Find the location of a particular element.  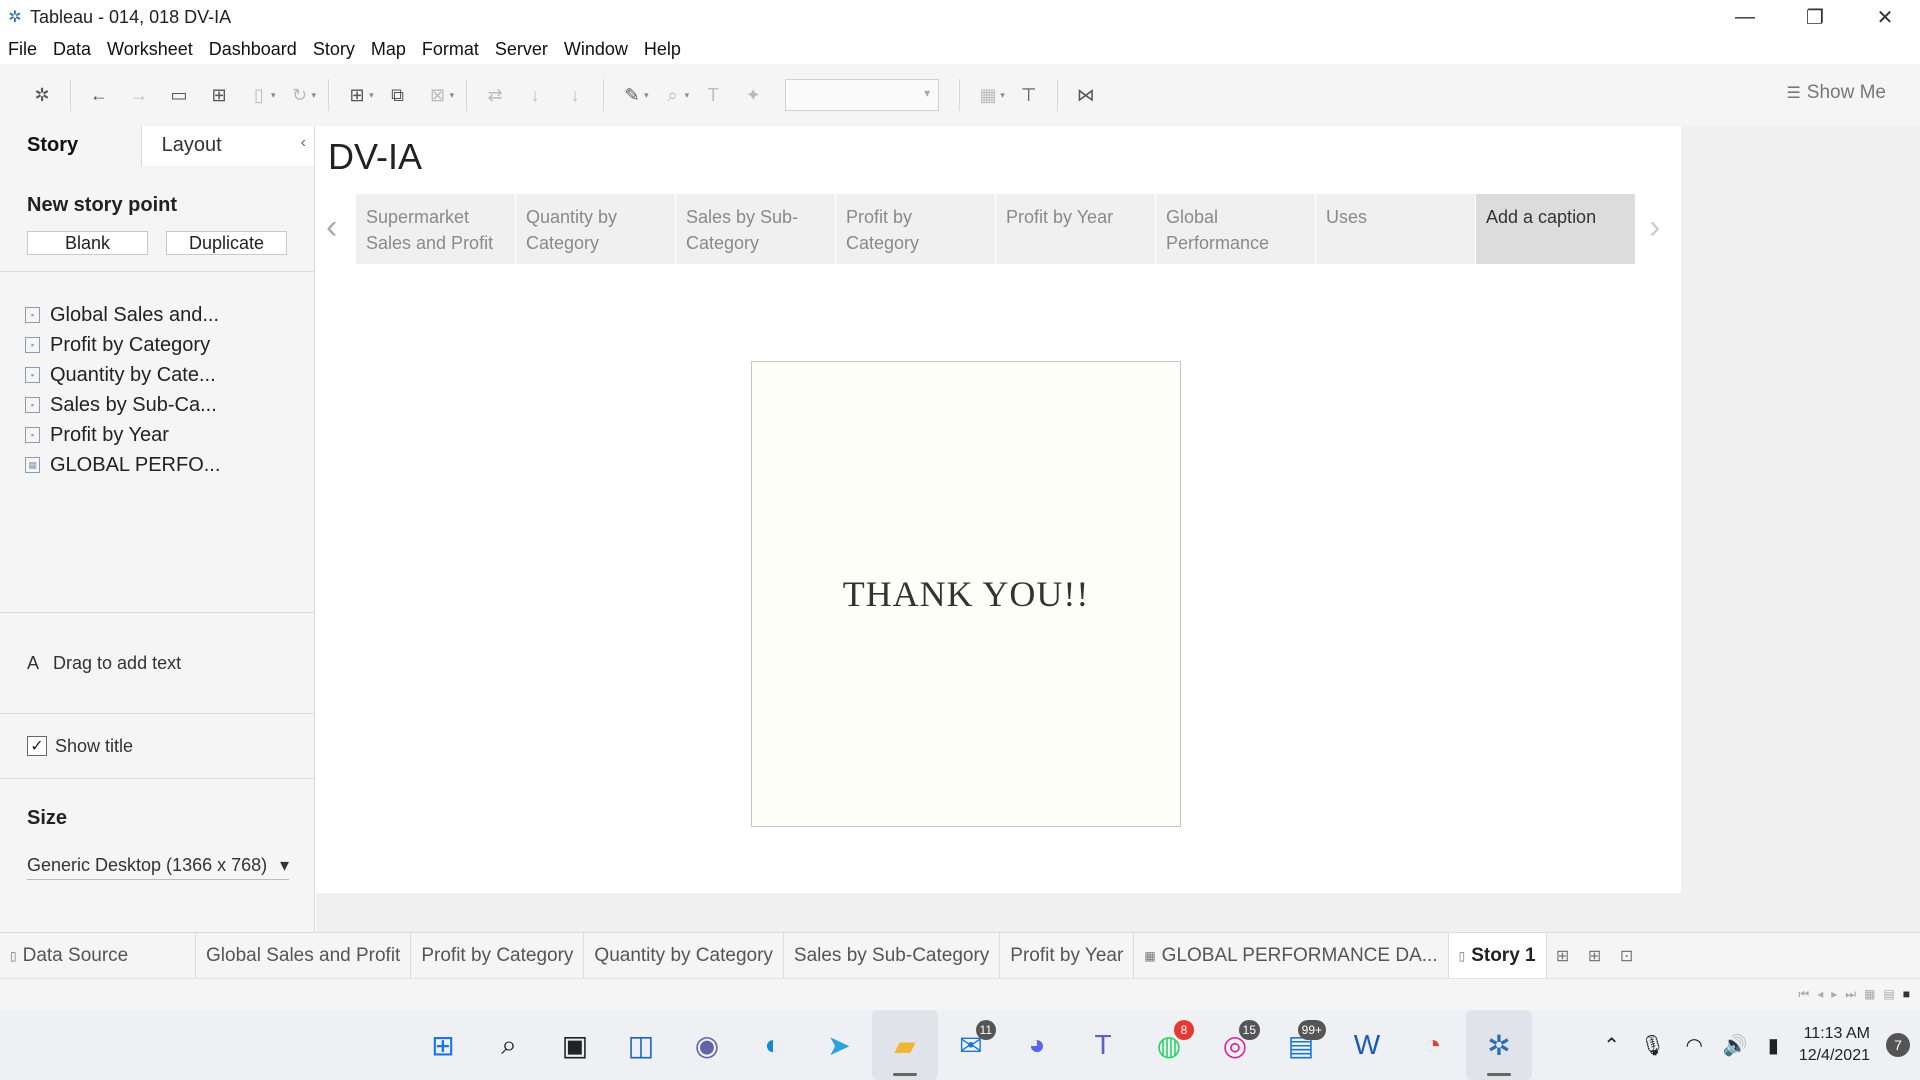

menu-dashboard: Dashboard is located at coordinates (253, 49).